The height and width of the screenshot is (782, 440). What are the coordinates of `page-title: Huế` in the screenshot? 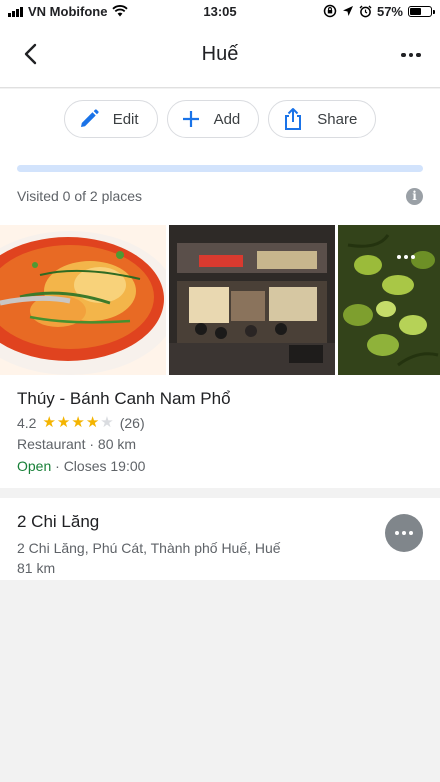 It's located at (220, 54).